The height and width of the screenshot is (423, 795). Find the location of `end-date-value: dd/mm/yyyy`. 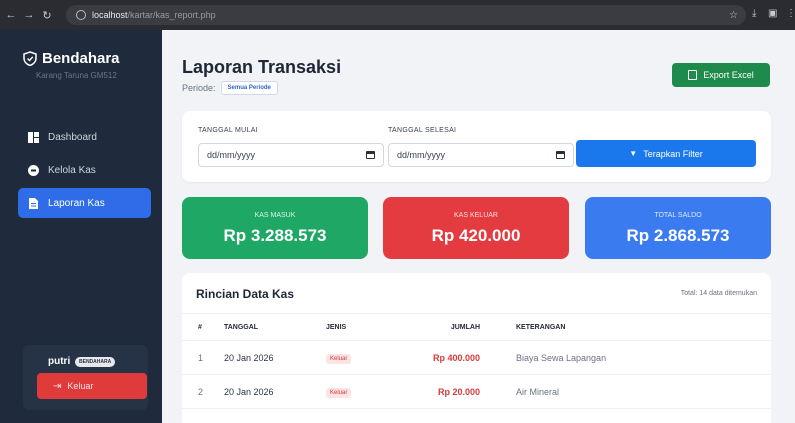

end-date-value: dd/mm/yyyy is located at coordinates (421, 155).